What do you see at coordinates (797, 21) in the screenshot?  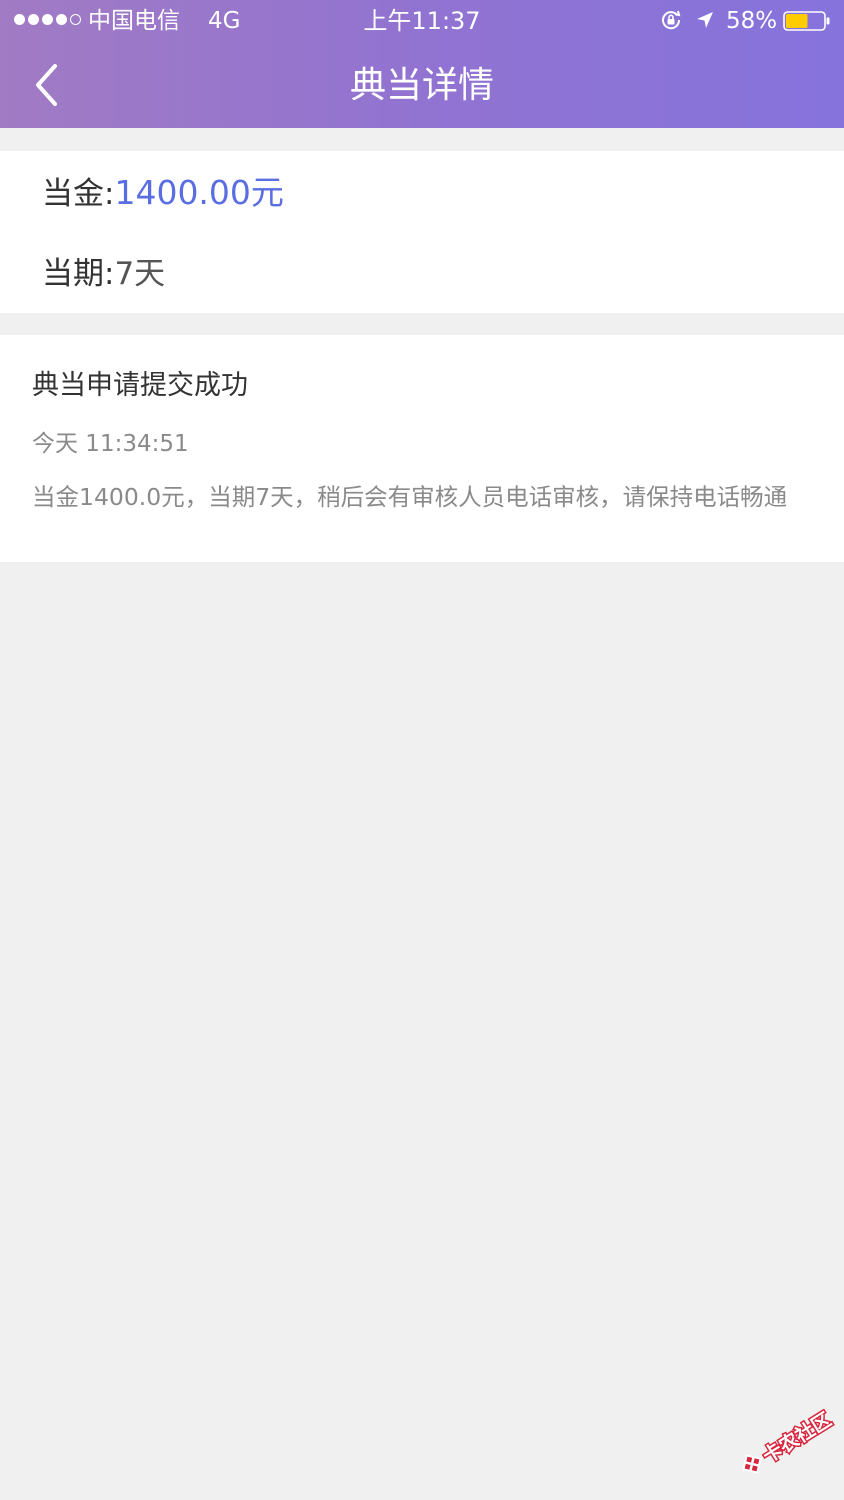 I see `battery-fill` at bounding box center [797, 21].